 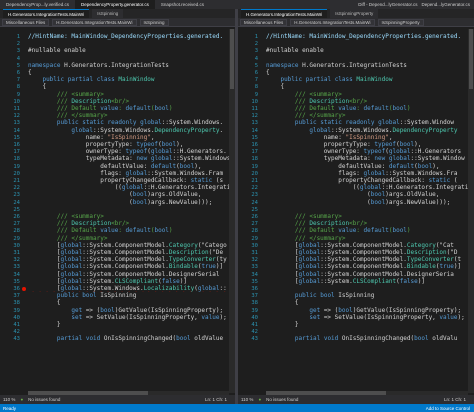 I want to click on code-line: 8 {, so click(x=356, y=86).